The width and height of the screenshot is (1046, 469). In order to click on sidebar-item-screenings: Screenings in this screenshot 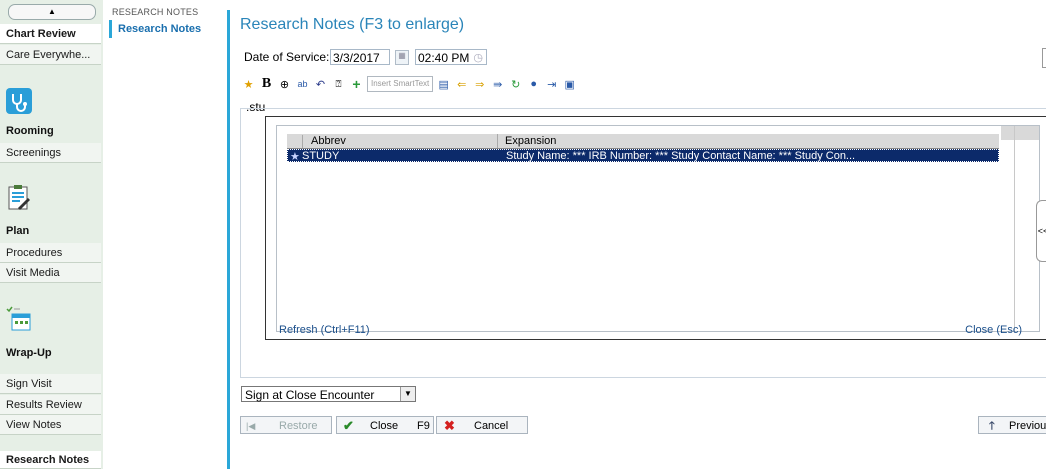, I will do `click(50, 153)`.